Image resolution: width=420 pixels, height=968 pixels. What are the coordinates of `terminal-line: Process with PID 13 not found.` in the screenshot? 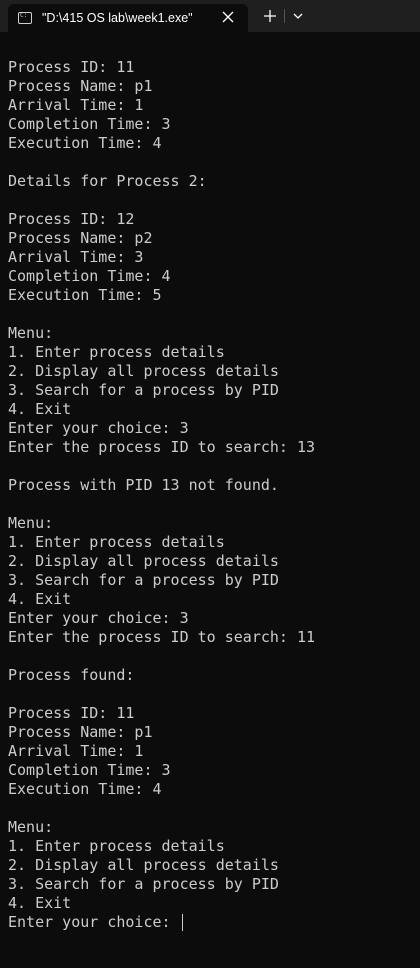 It's located at (143, 485).